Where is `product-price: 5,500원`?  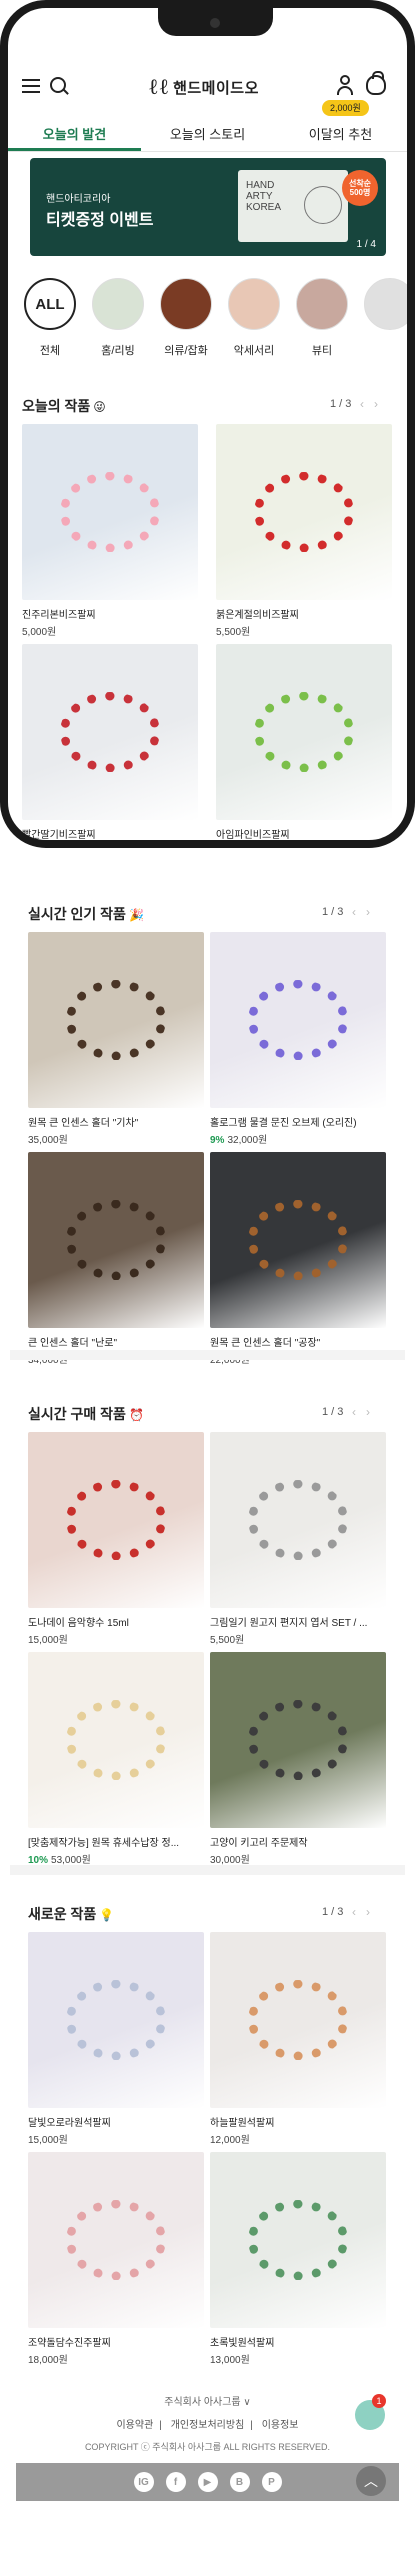
product-price: 5,500원 is located at coordinates (233, 632).